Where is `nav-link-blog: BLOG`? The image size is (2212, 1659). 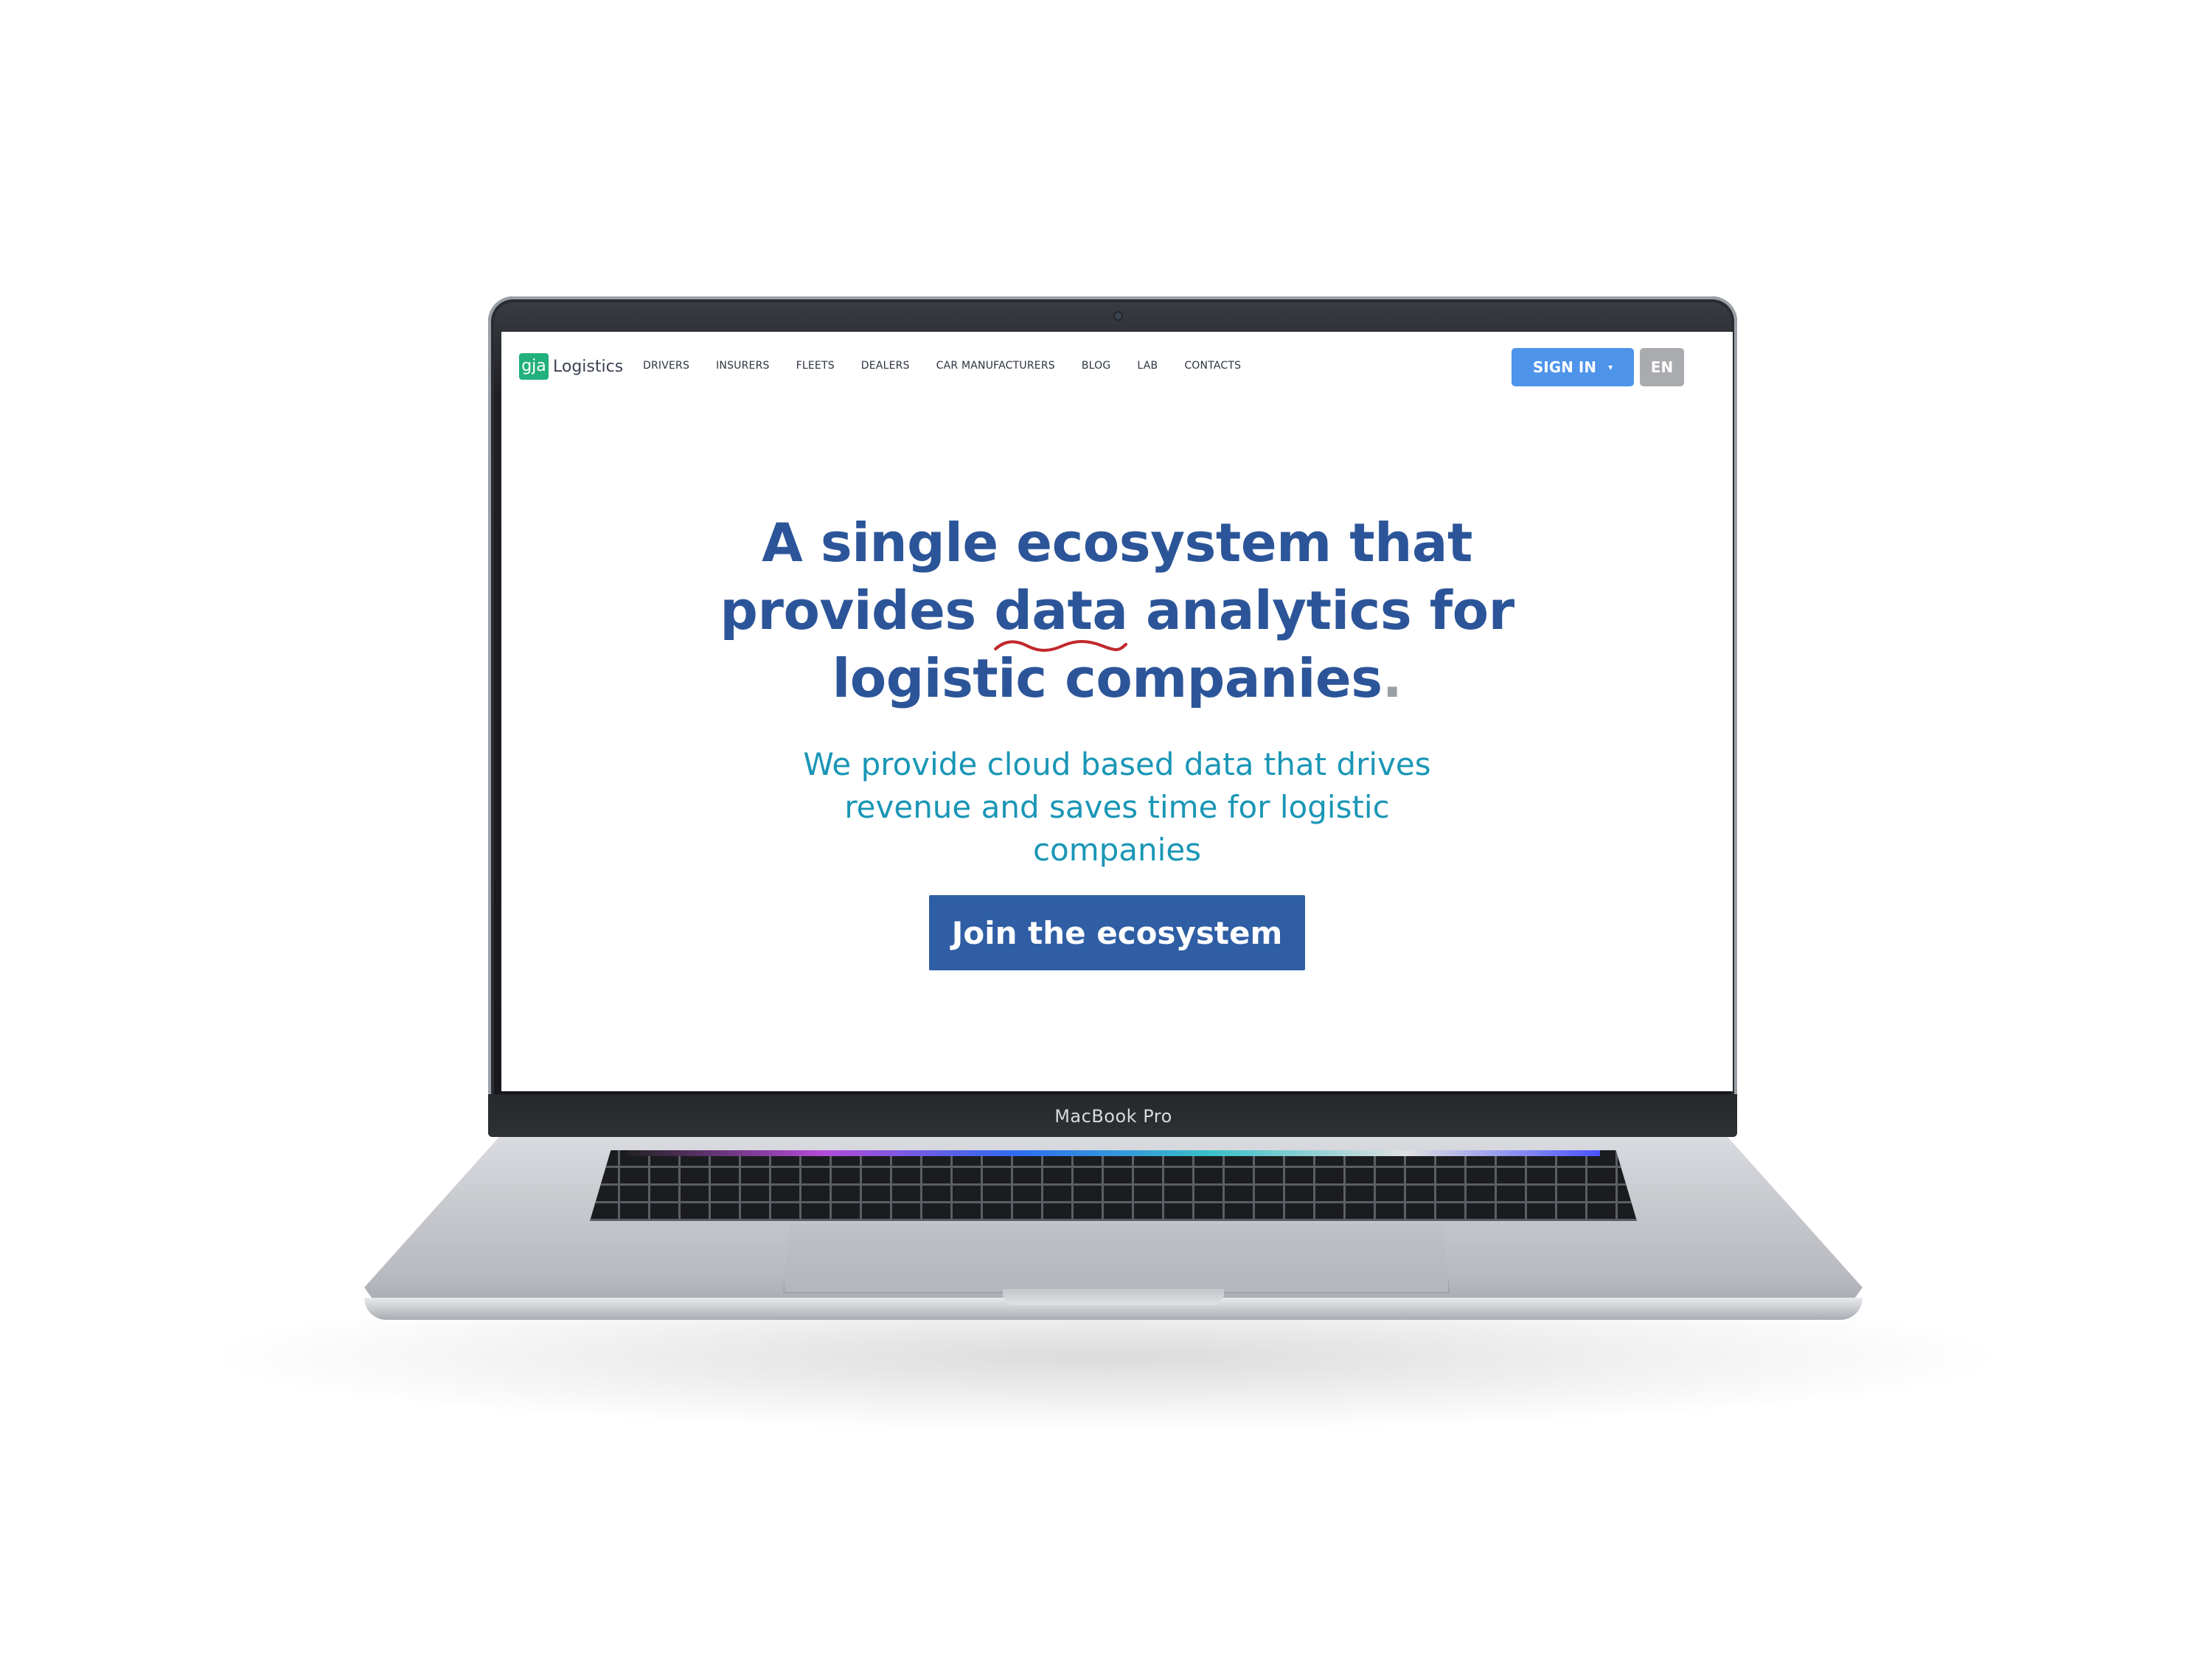
nav-link-blog: BLOG is located at coordinates (1096, 366).